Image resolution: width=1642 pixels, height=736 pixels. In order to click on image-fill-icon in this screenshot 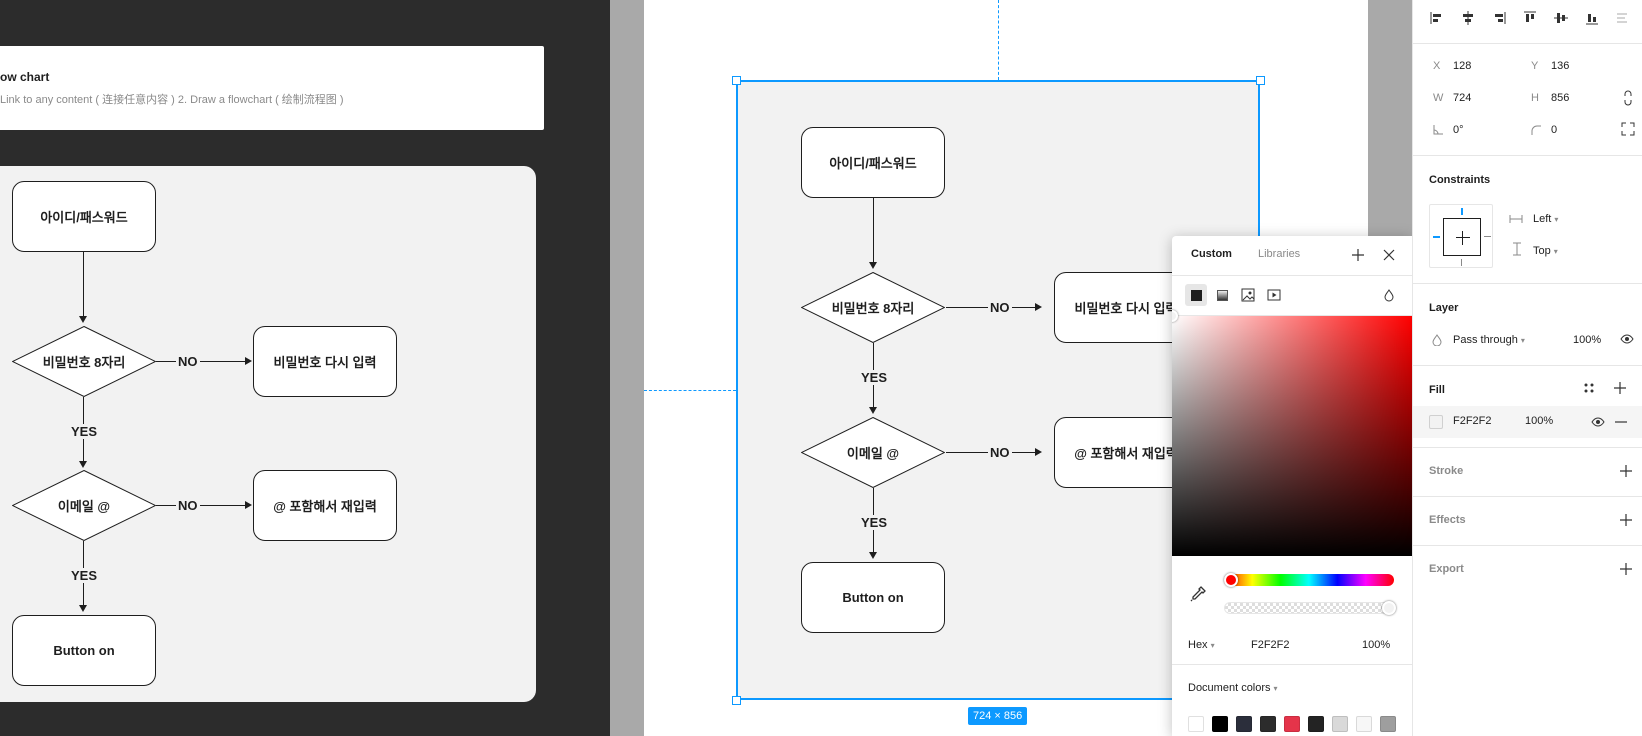, I will do `click(1248, 295)`.